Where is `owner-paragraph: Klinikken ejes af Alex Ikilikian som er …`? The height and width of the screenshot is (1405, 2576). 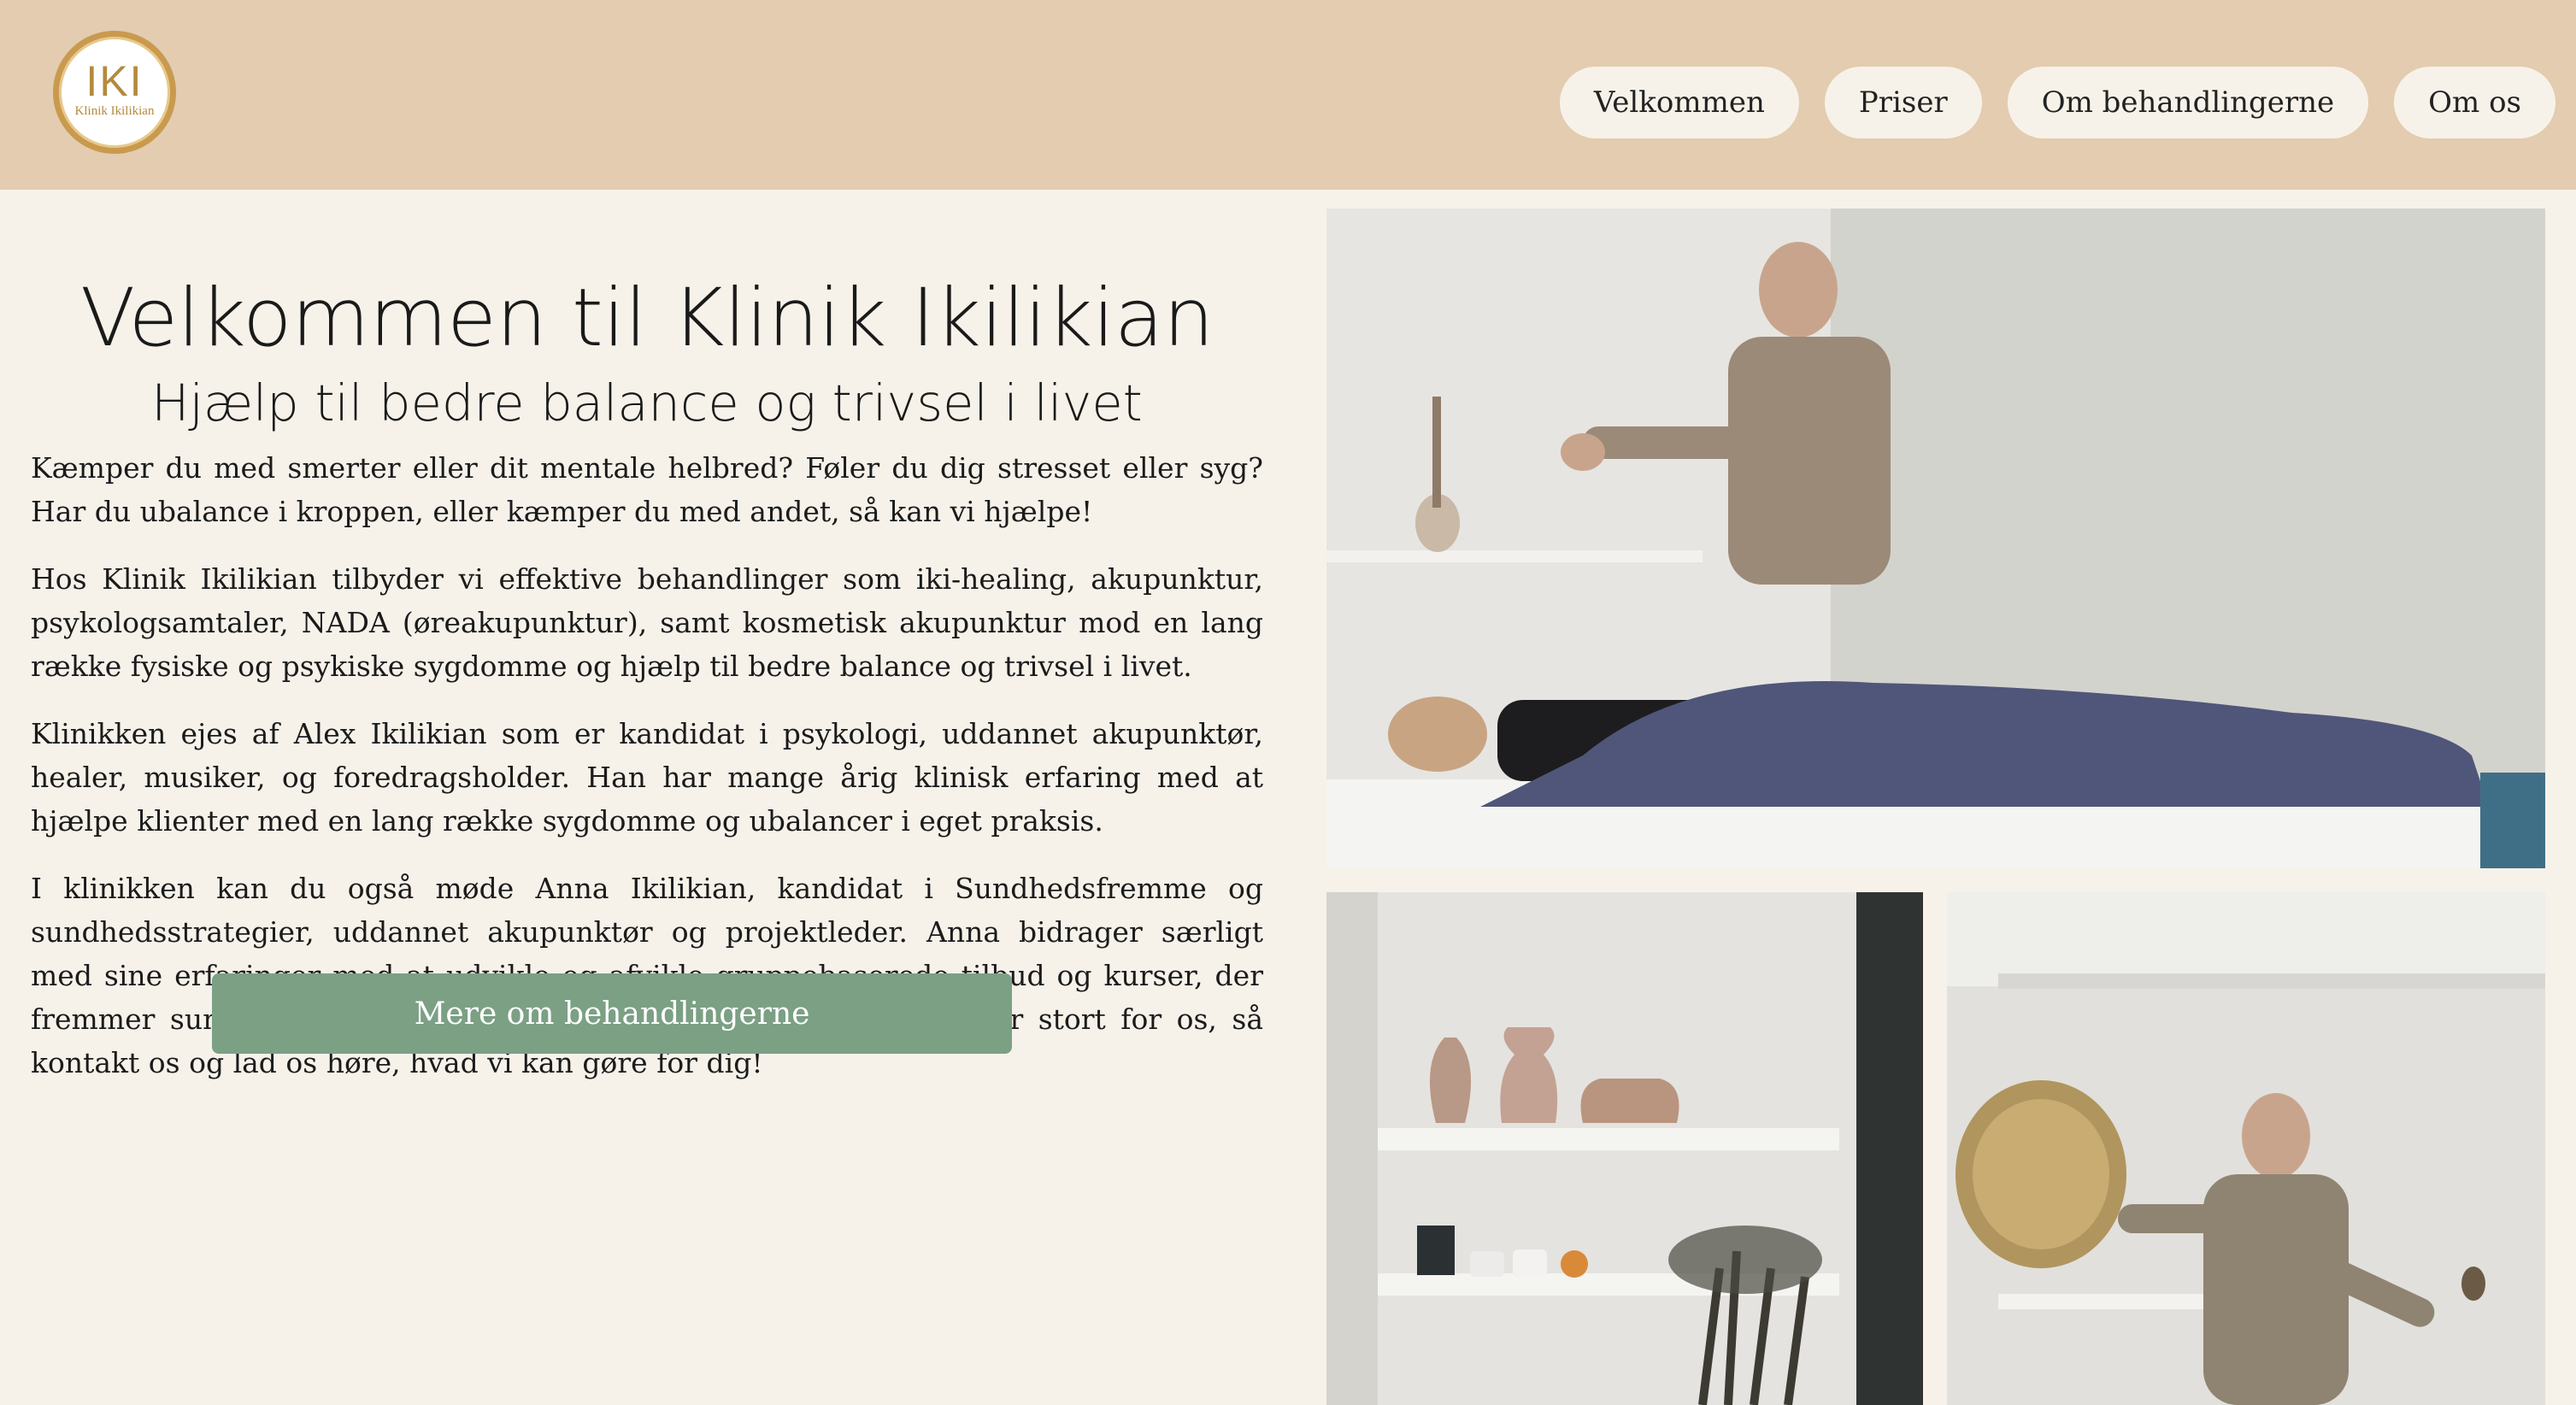 owner-paragraph: Klinikken ejes af Alex Ikilikian som er … is located at coordinates (647, 777).